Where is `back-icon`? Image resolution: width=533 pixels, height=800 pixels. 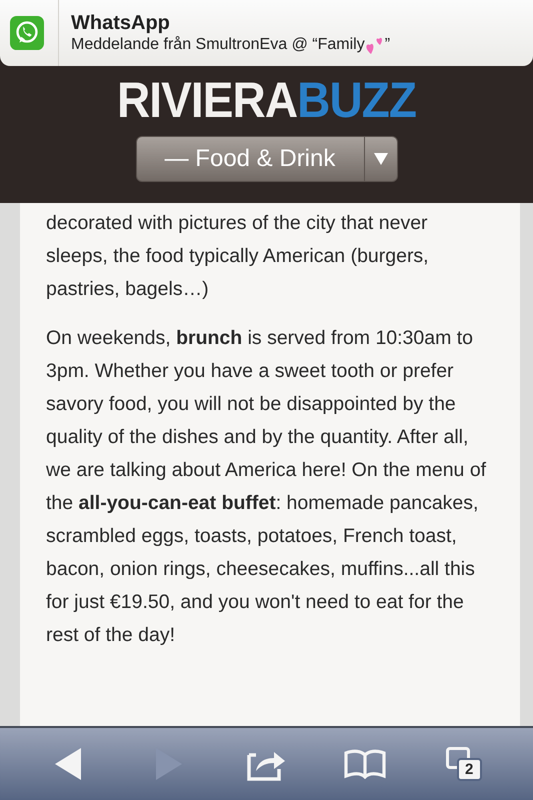
back-icon is located at coordinates (69, 764).